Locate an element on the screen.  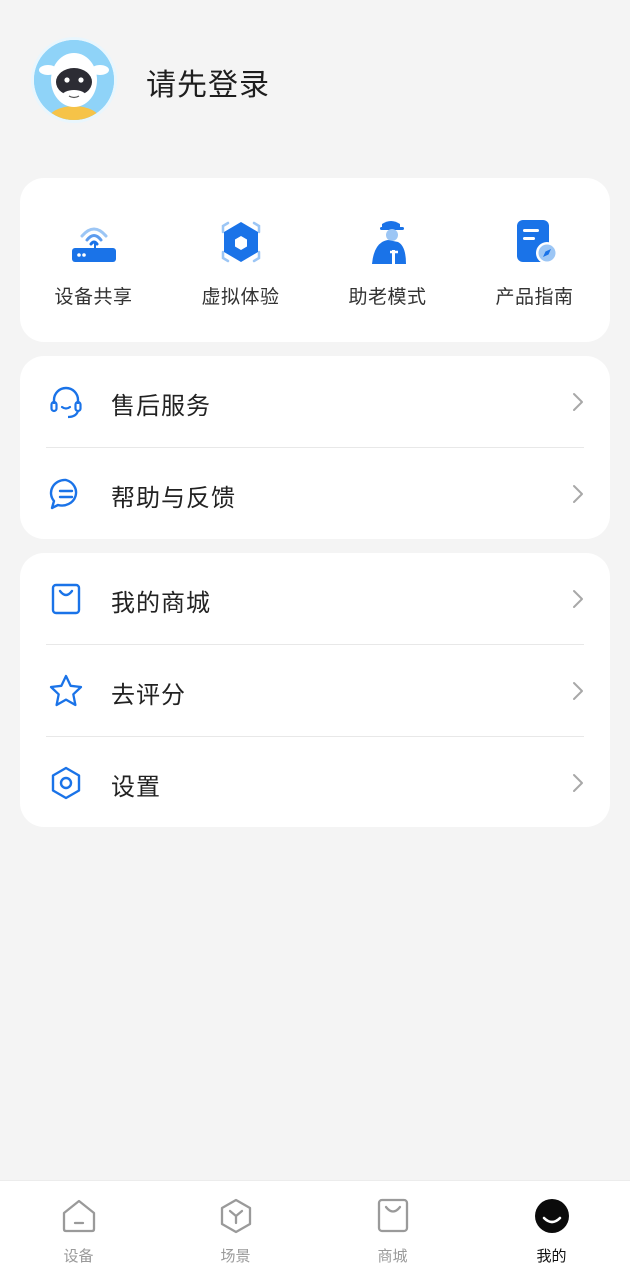
tab-devices: 设备 is located at coordinates (78, 1230).